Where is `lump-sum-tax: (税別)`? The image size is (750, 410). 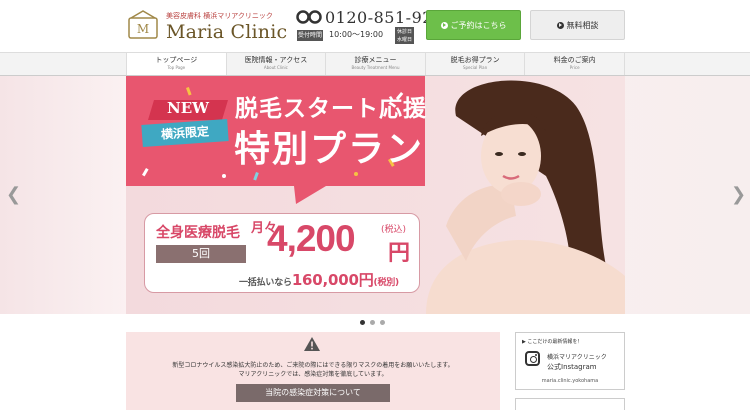 lump-sum-tax: (税別) is located at coordinates (386, 283).